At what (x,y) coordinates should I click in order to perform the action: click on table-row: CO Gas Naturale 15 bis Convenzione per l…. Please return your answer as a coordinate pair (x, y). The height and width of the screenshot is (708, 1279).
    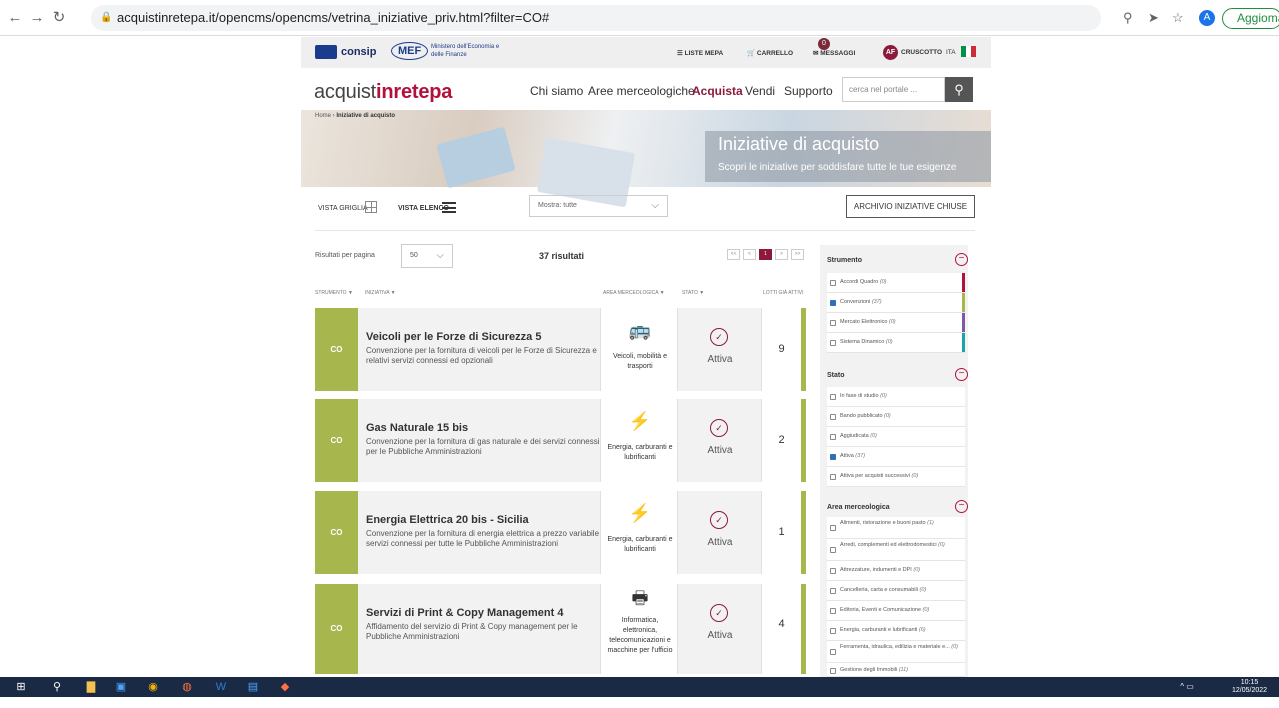
    Looking at the image, I should click on (560, 440).